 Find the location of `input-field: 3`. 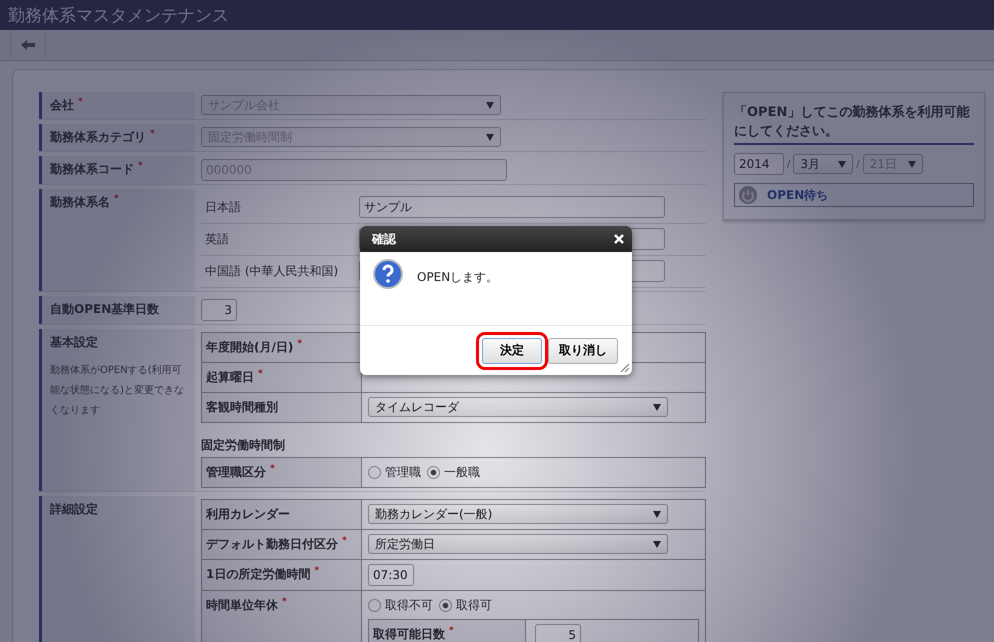

input-field: 3 is located at coordinates (219, 310).